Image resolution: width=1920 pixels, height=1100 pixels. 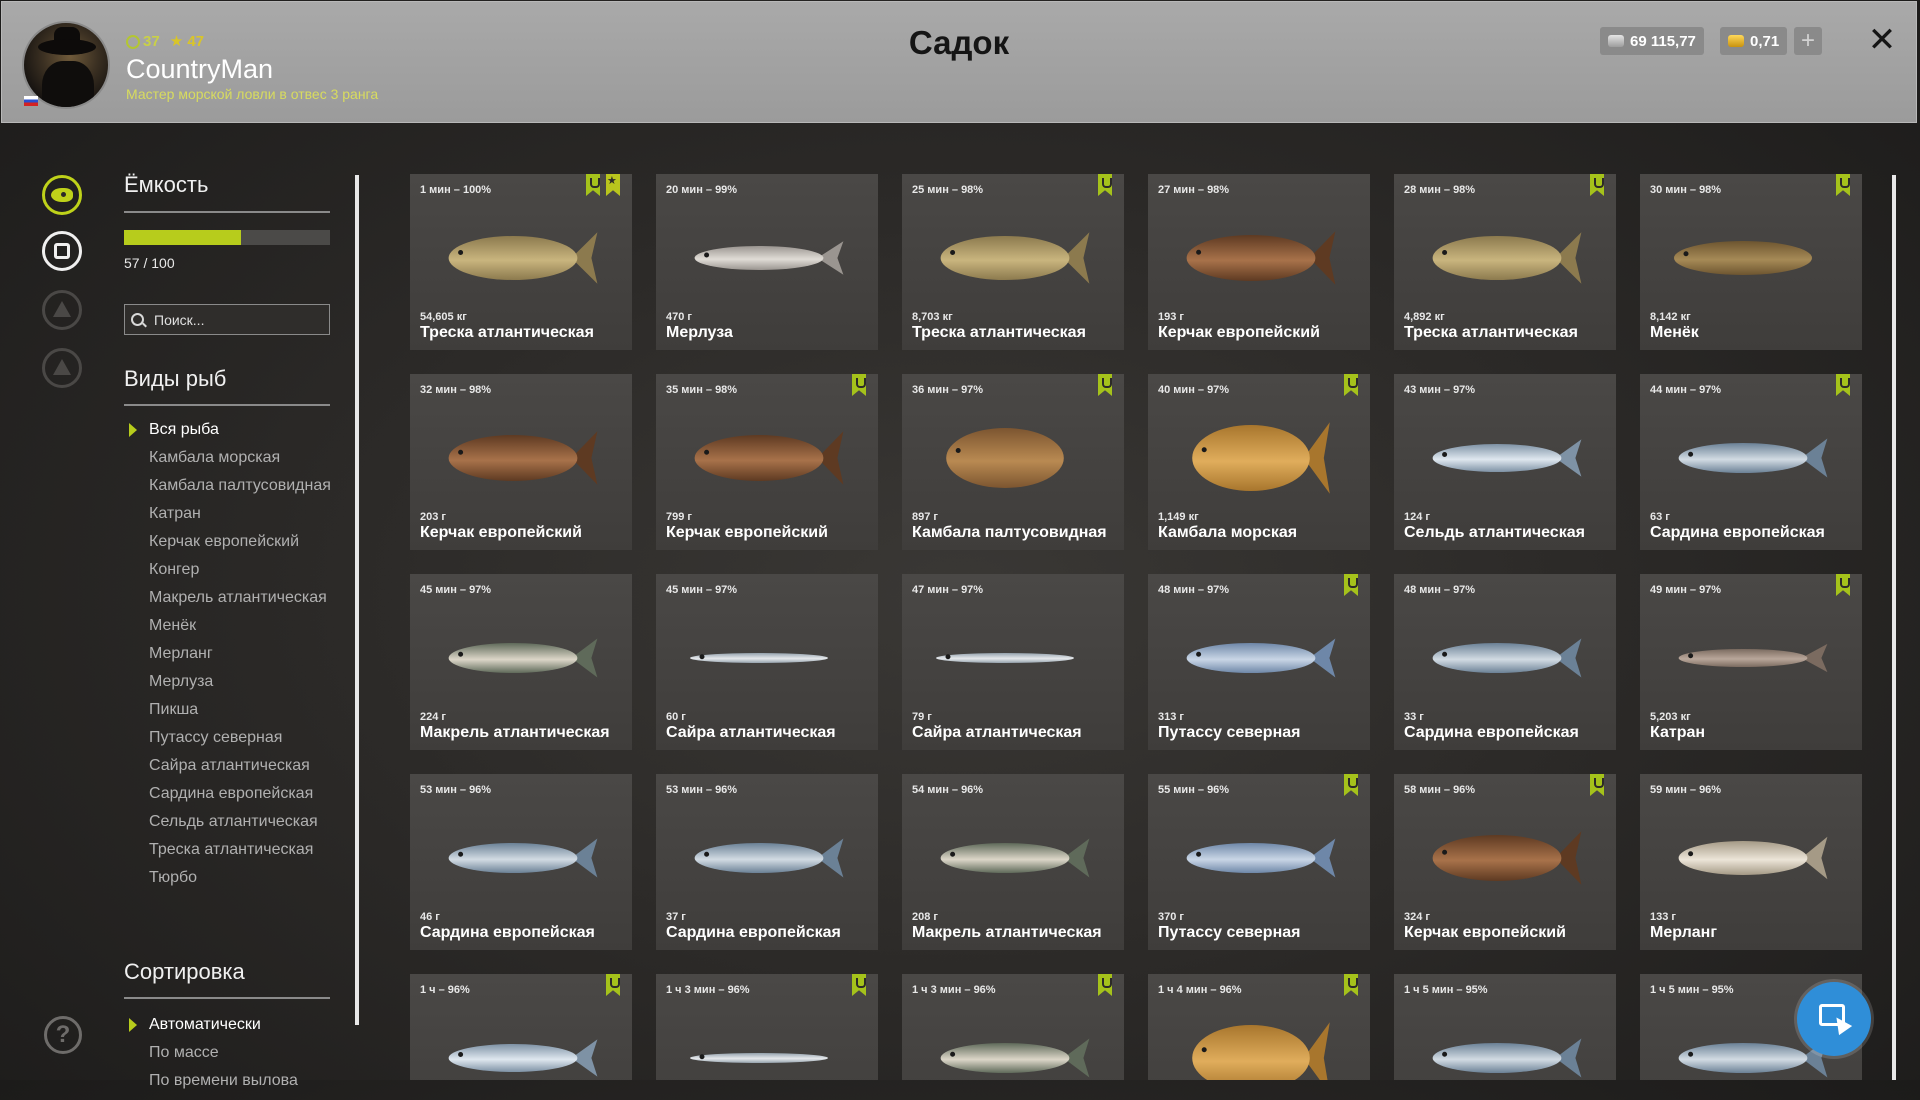 What do you see at coordinates (1686, 790) in the screenshot?
I see `catch-time-quality: 59 мин – 96%` at bounding box center [1686, 790].